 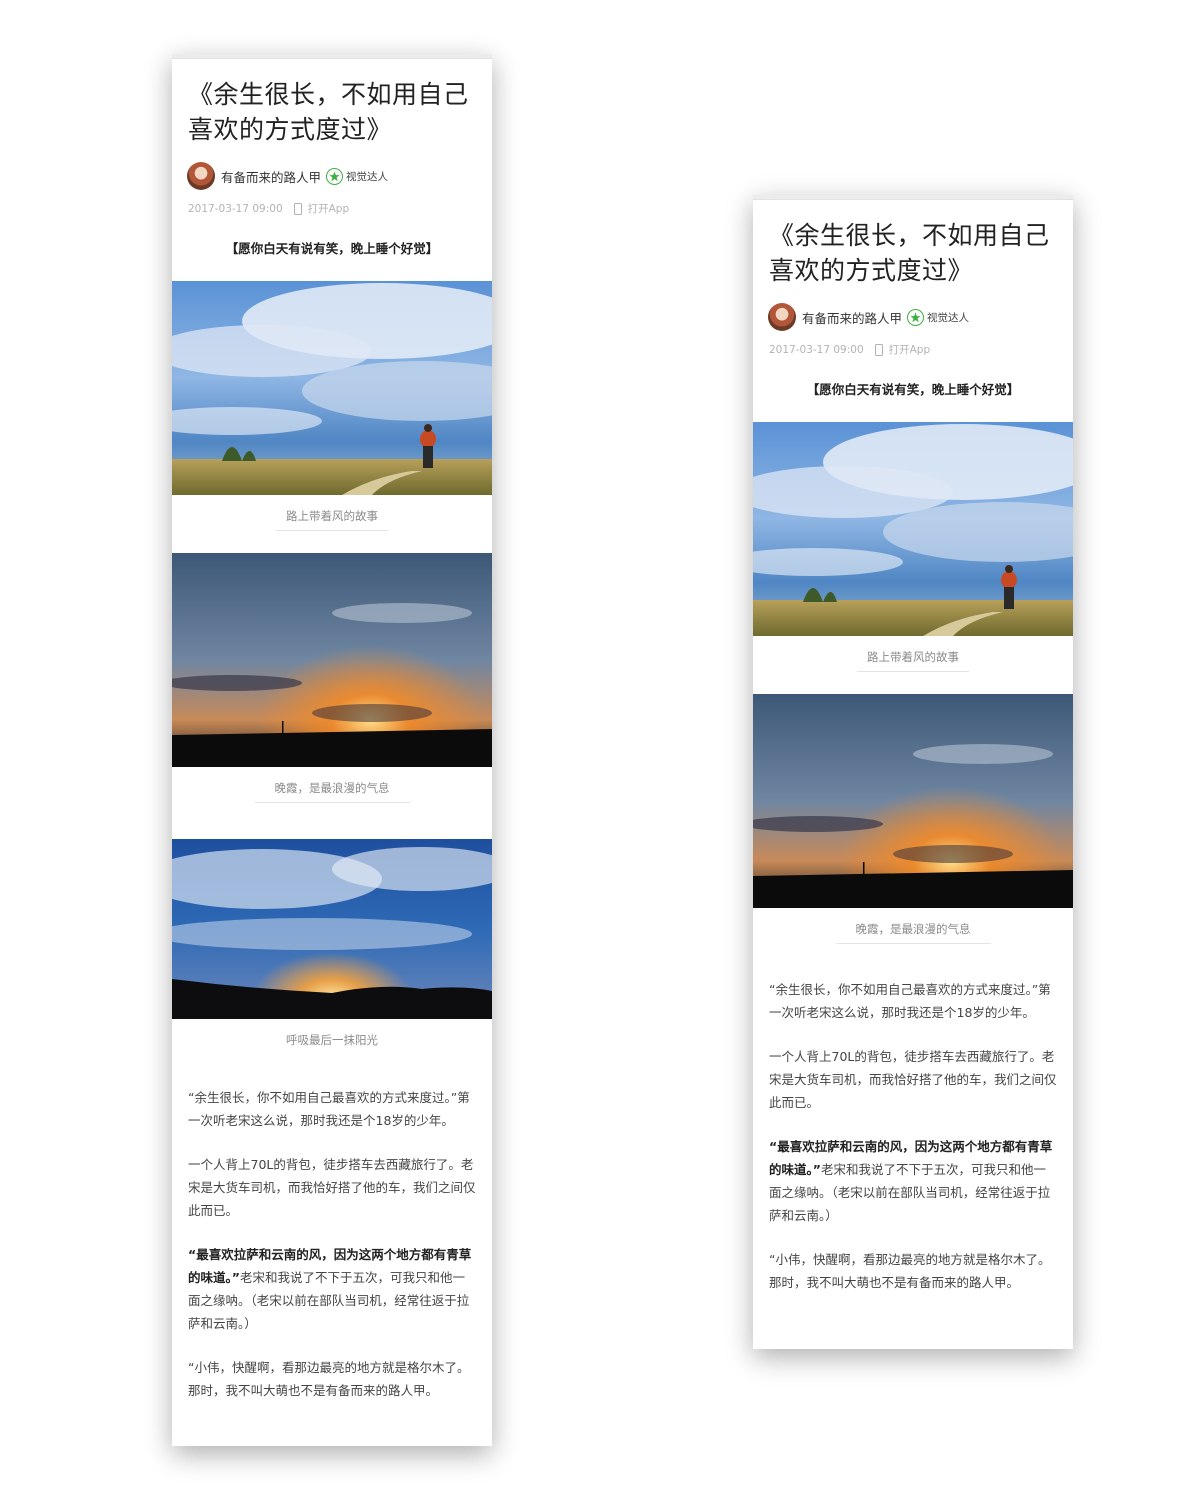 What do you see at coordinates (332, 929) in the screenshot?
I see `photo-last-sunlight` at bounding box center [332, 929].